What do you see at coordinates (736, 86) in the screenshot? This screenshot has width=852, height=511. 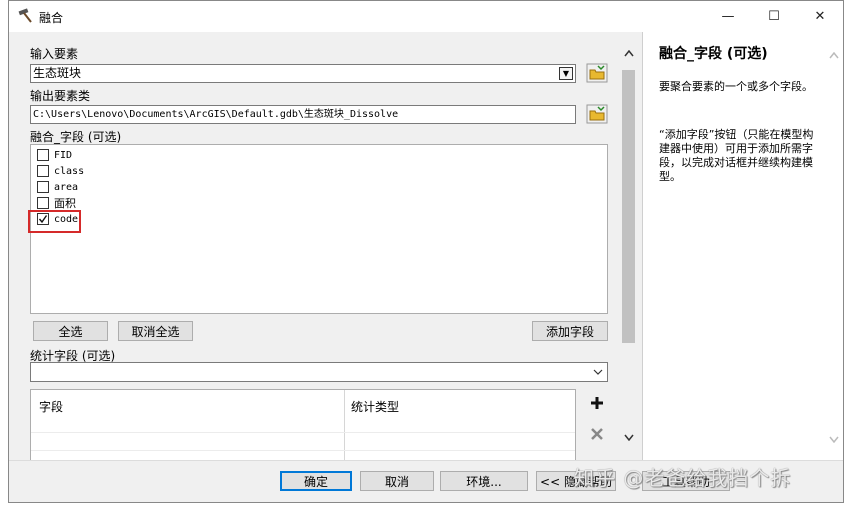 I see `help-paragraph-1: 要聚合要素的一个或多个字段。` at bounding box center [736, 86].